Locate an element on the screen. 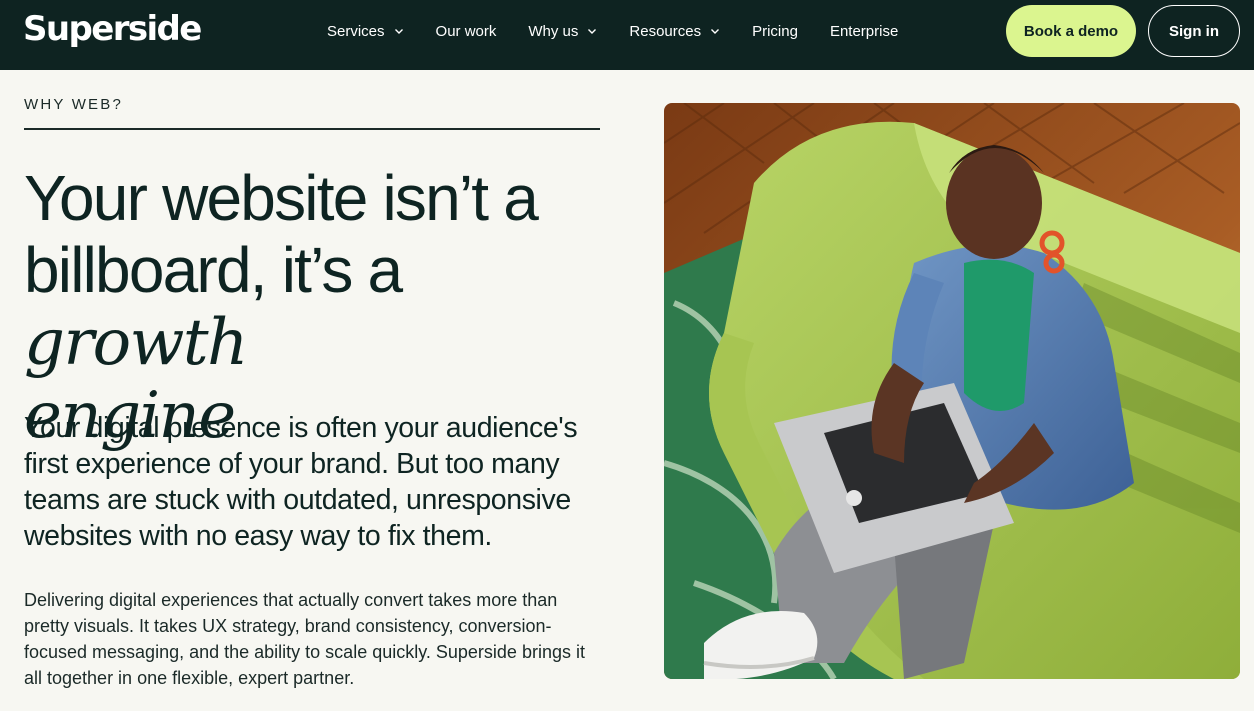 Image resolution: width=1254 pixels, height=711 pixels. nav-item-services: Services is located at coordinates (365, 31).